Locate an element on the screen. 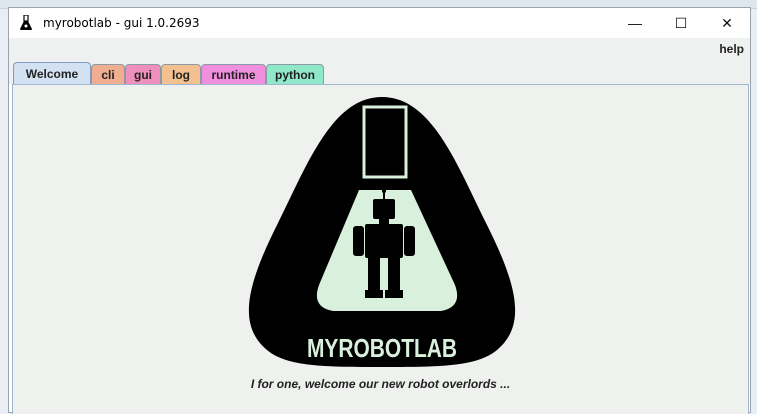 This screenshot has width=757, height=414. window-title: myrobotlab - gui 1.0.2693 is located at coordinates (121, 23).